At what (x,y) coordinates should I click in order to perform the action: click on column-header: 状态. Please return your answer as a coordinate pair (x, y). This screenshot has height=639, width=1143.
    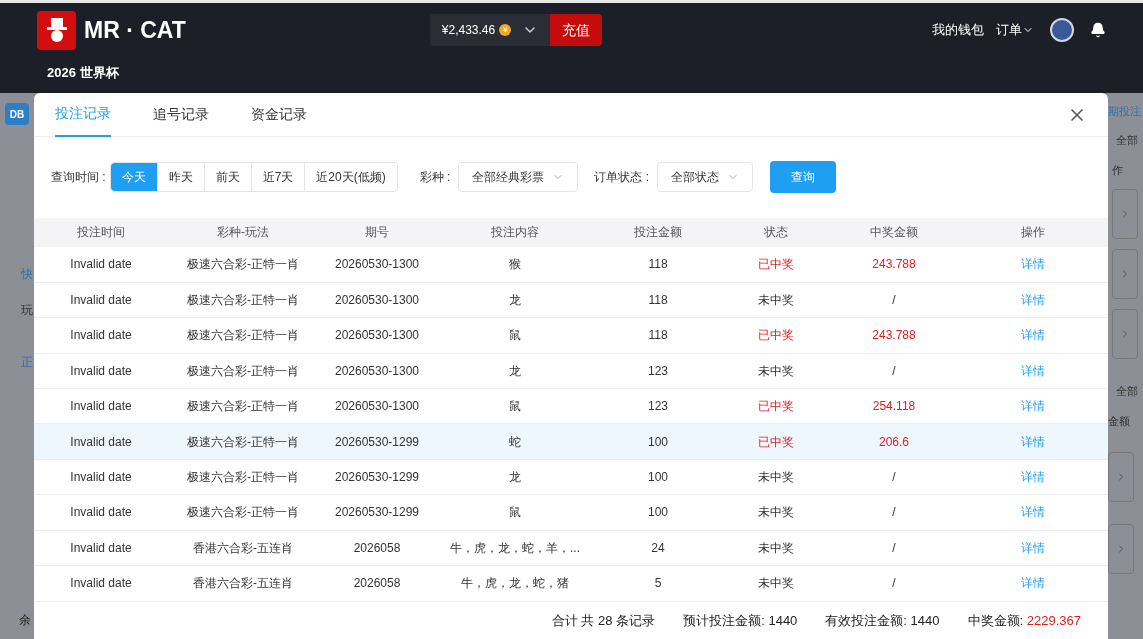
    Looking at the image, I should click on (776, 233).